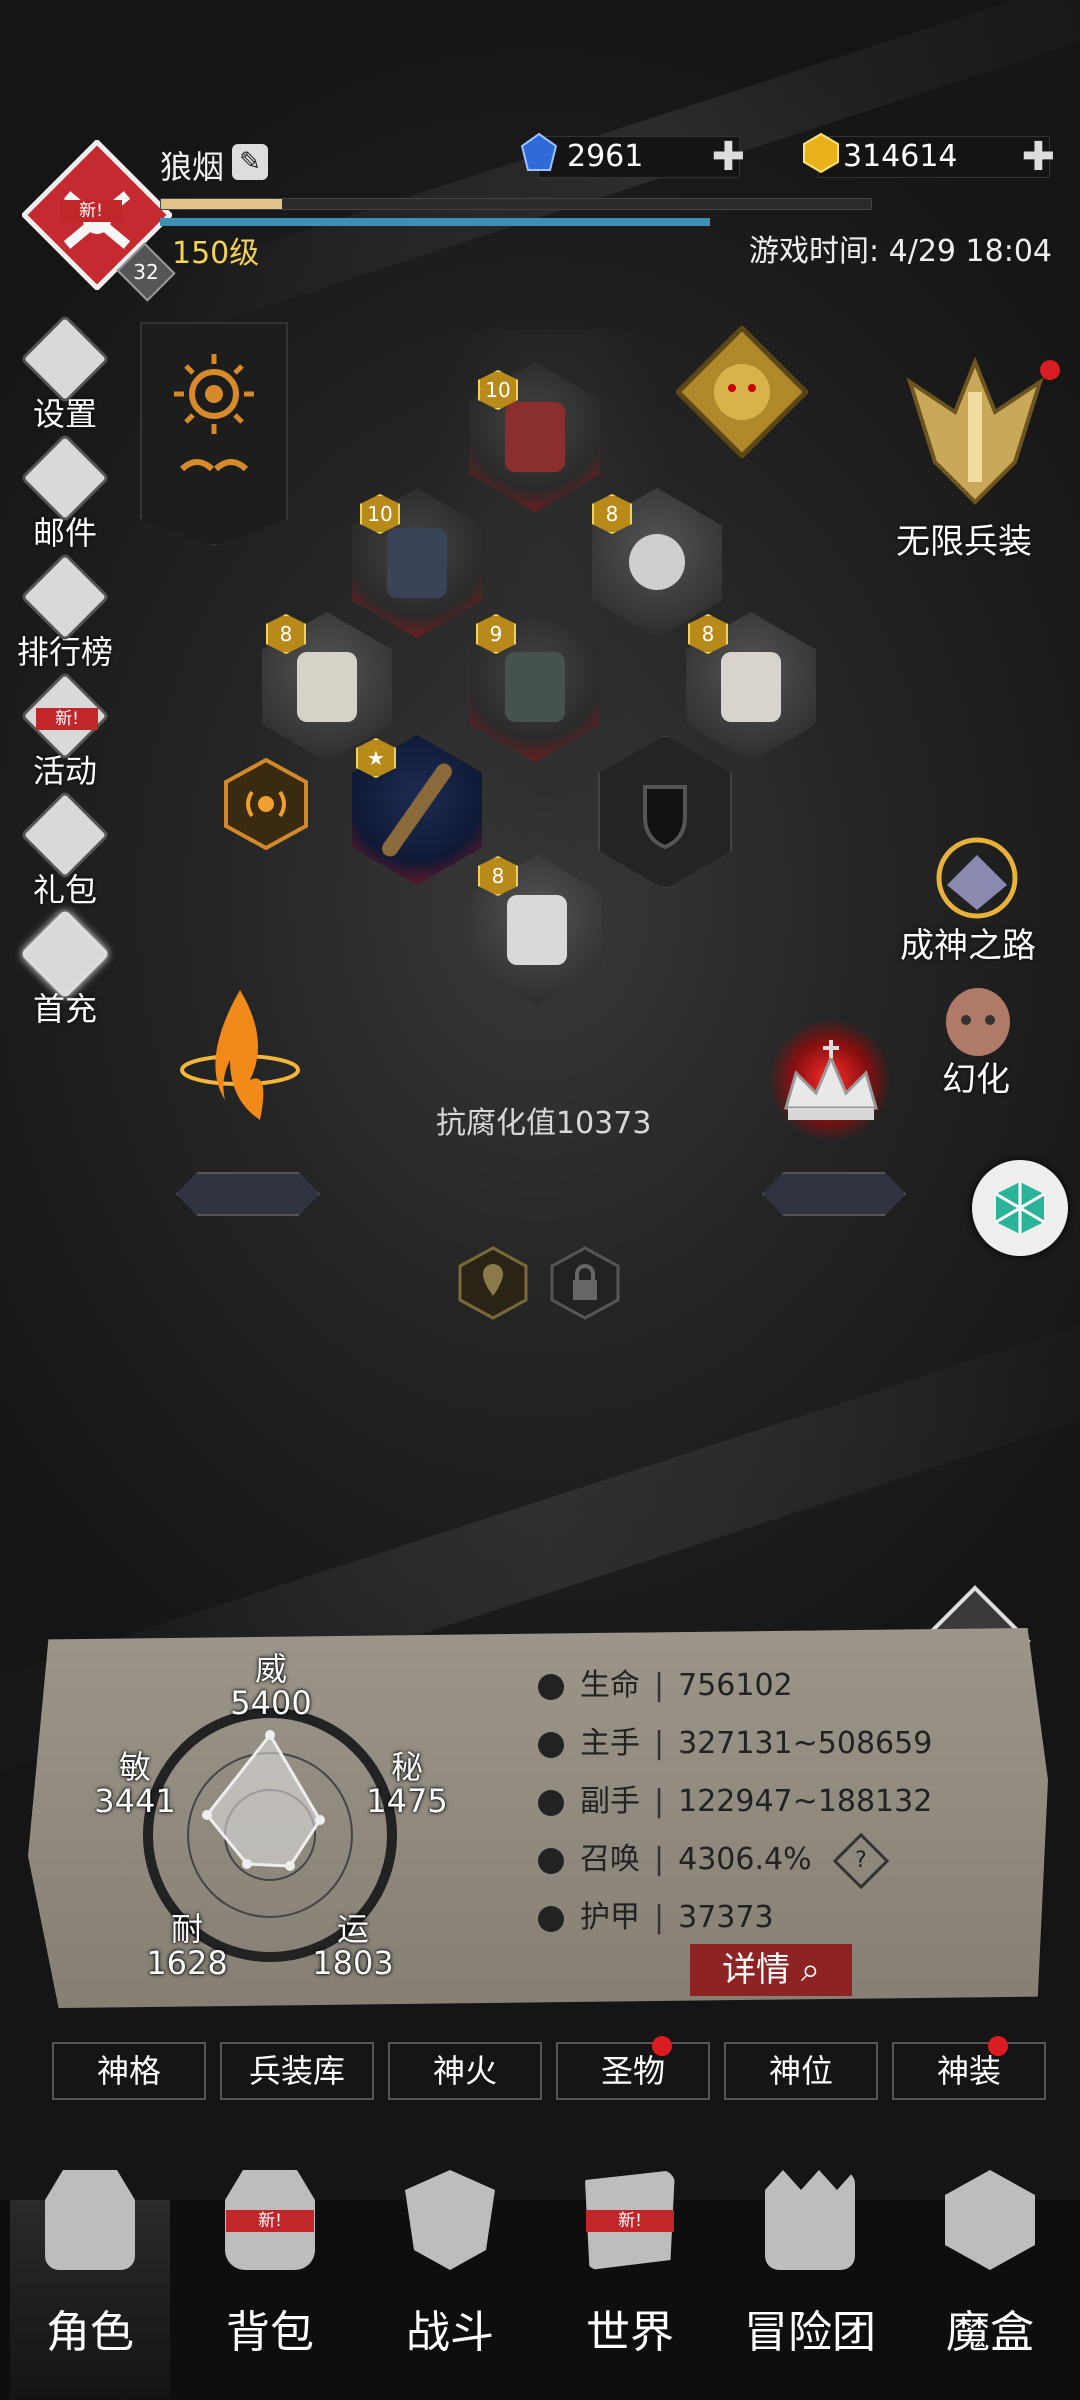 This screenshot has height=2400, width=1080. I want to click on add-gem-icon: ✚, so click(728, 157).